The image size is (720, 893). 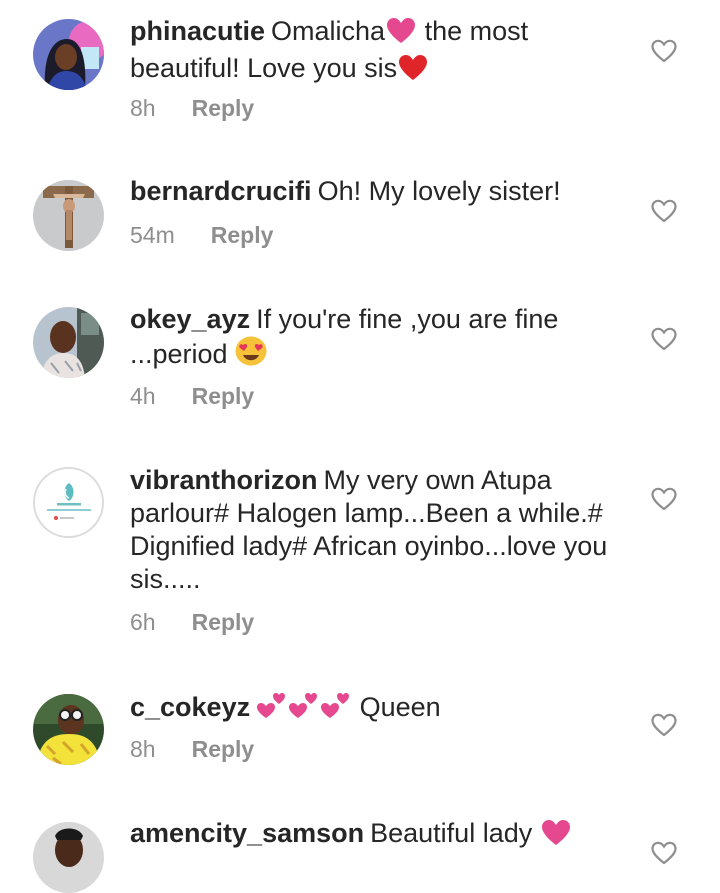 I want to click on comment-text: amencity_samson Beautiful lady, so click(x=380, y=835).